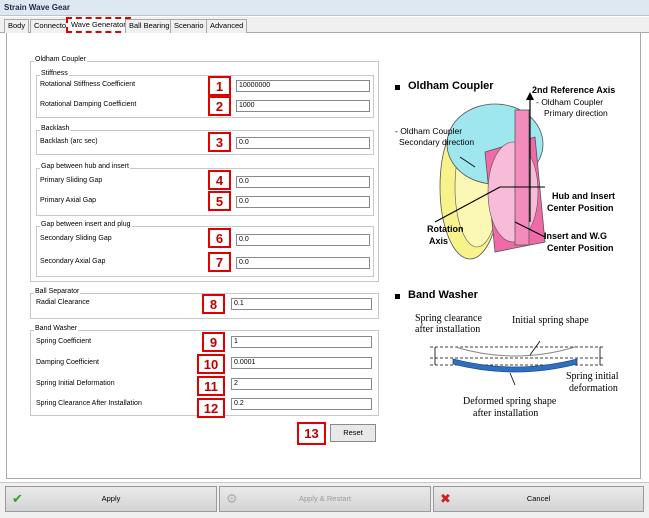 The height and width of the screenshot is (518, 649). Describe the element at coordinates (303, 182) in the screenshot. I see `primary-sliding-gap-input: 0.0` at that location.